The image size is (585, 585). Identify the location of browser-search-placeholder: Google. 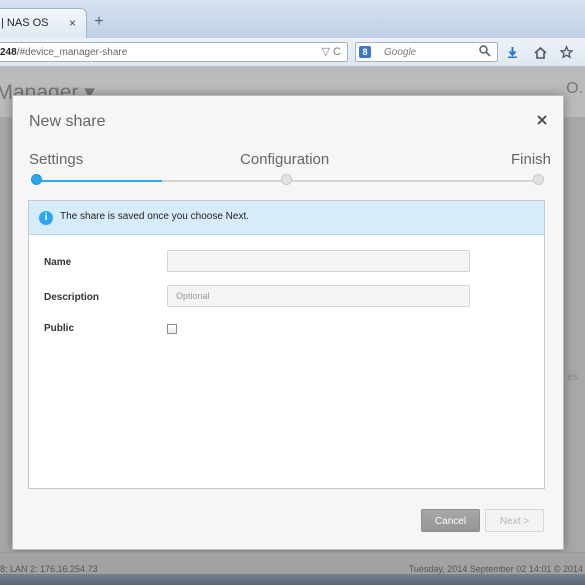
(400, 52).